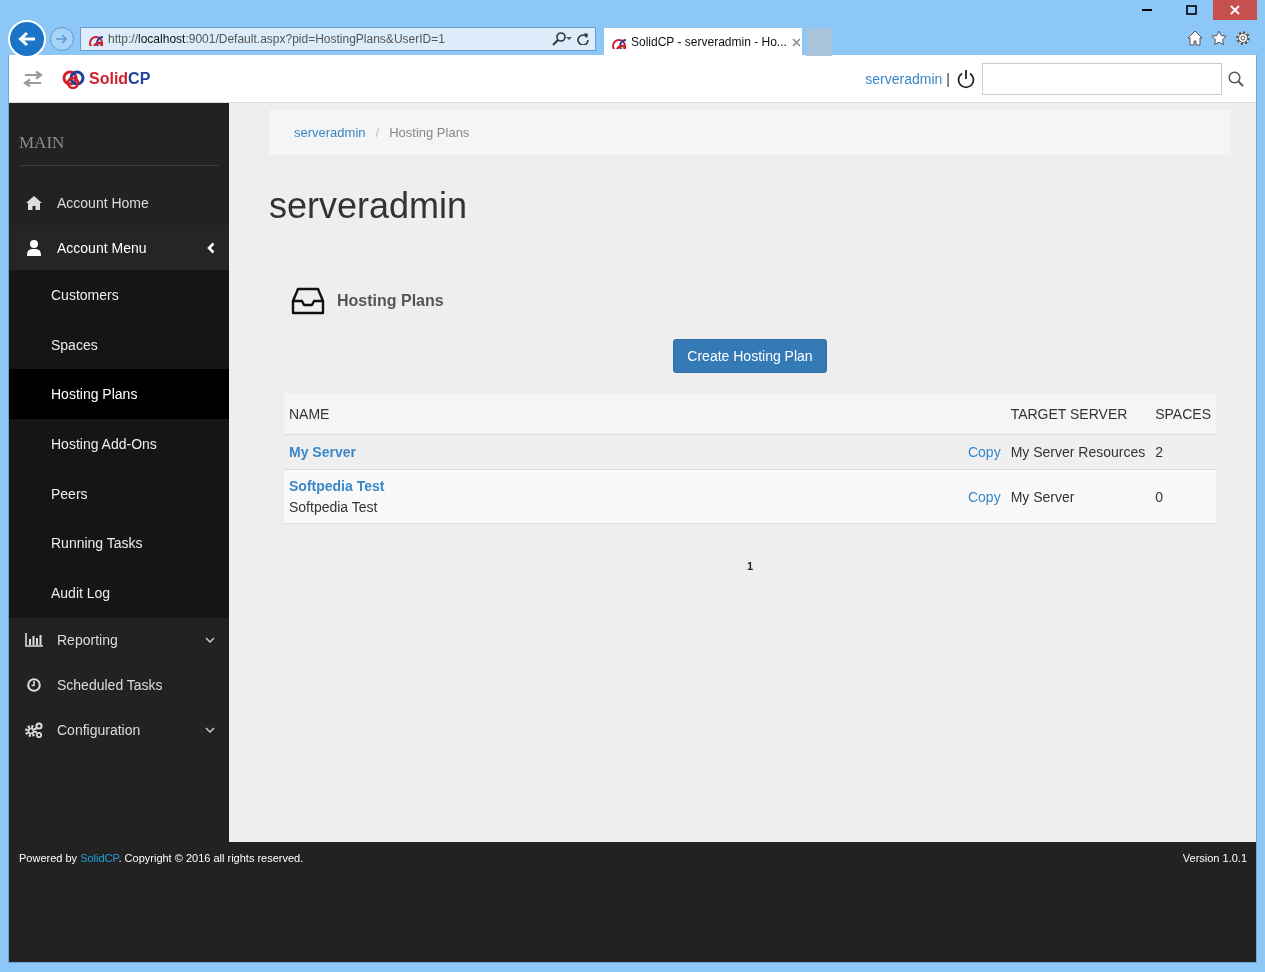 The width and height of the screenshot is (1265, 972). What do you see at coordinates (330, 132) in the screenshot?
I see `breadcrumb-link: serveradmin` at bounding box center [330, 132].